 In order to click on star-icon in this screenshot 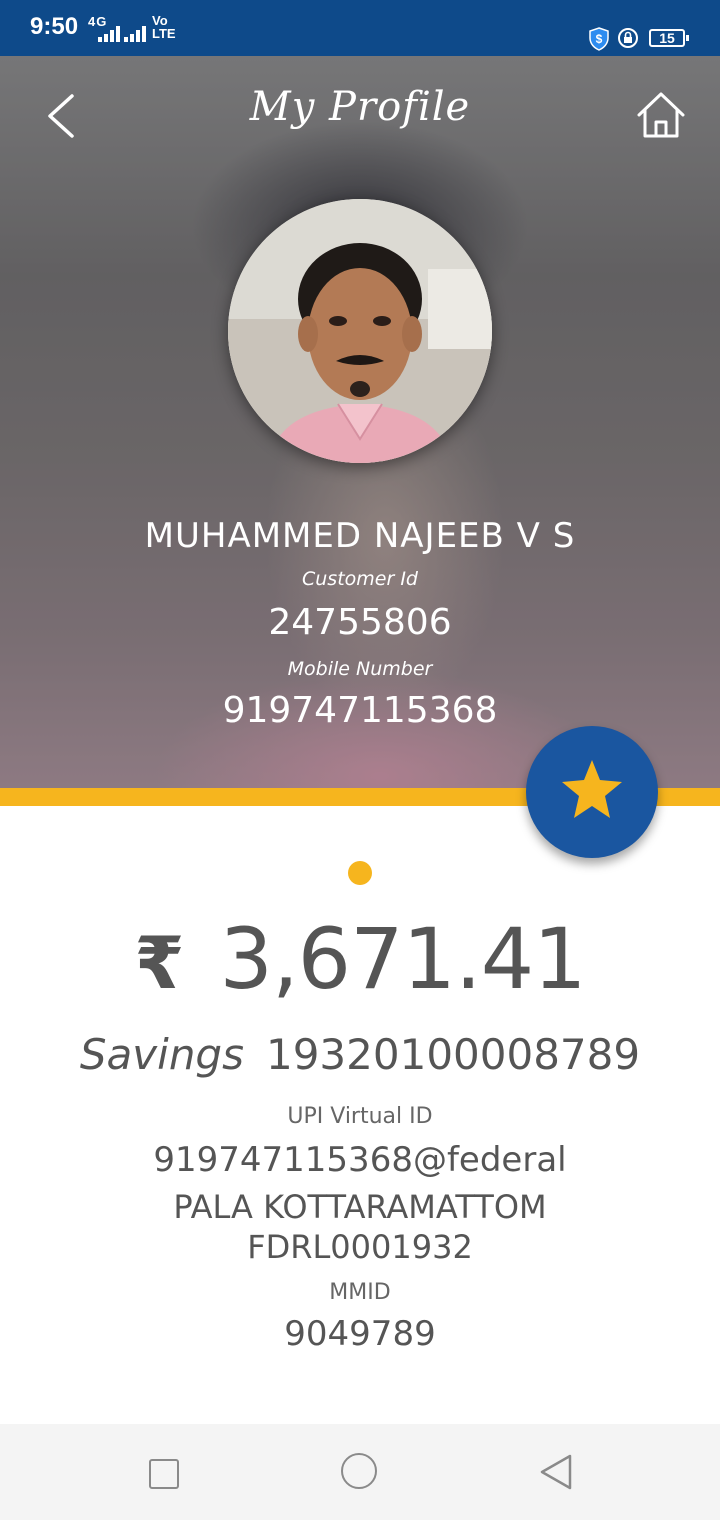, I will do `click(592, 789)`.